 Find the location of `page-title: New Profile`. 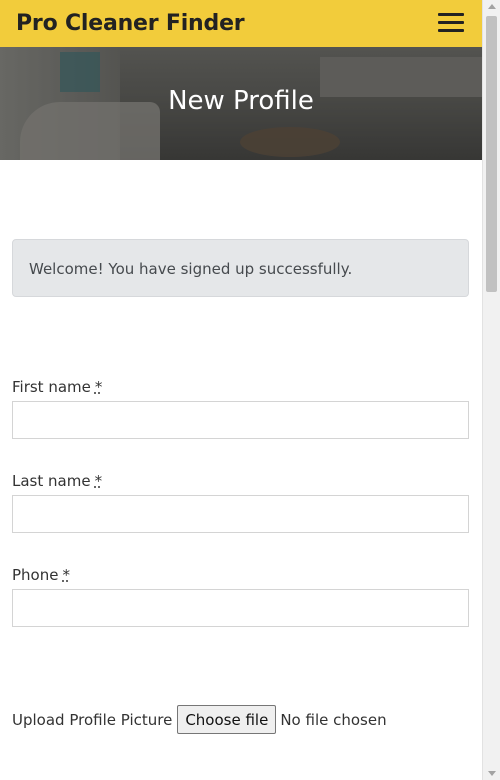

page-title: New Profile is located at coordinates (241, 101).